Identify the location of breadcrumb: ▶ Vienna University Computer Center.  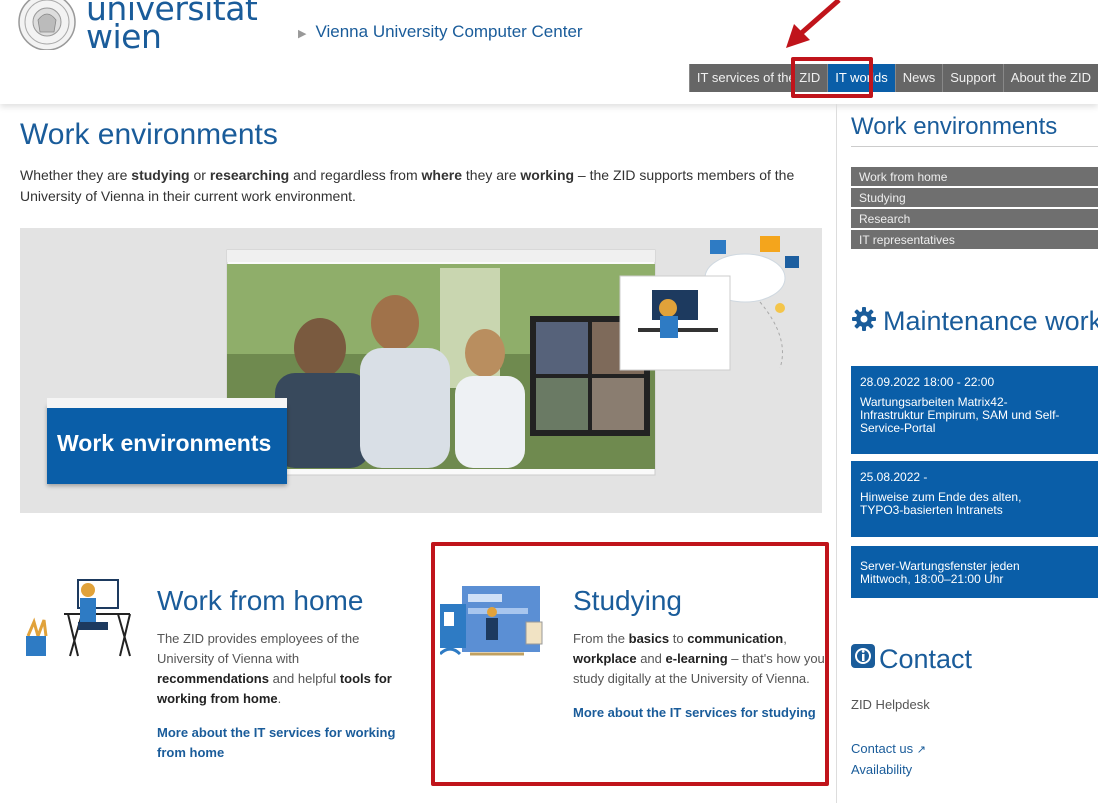
(440, 32).